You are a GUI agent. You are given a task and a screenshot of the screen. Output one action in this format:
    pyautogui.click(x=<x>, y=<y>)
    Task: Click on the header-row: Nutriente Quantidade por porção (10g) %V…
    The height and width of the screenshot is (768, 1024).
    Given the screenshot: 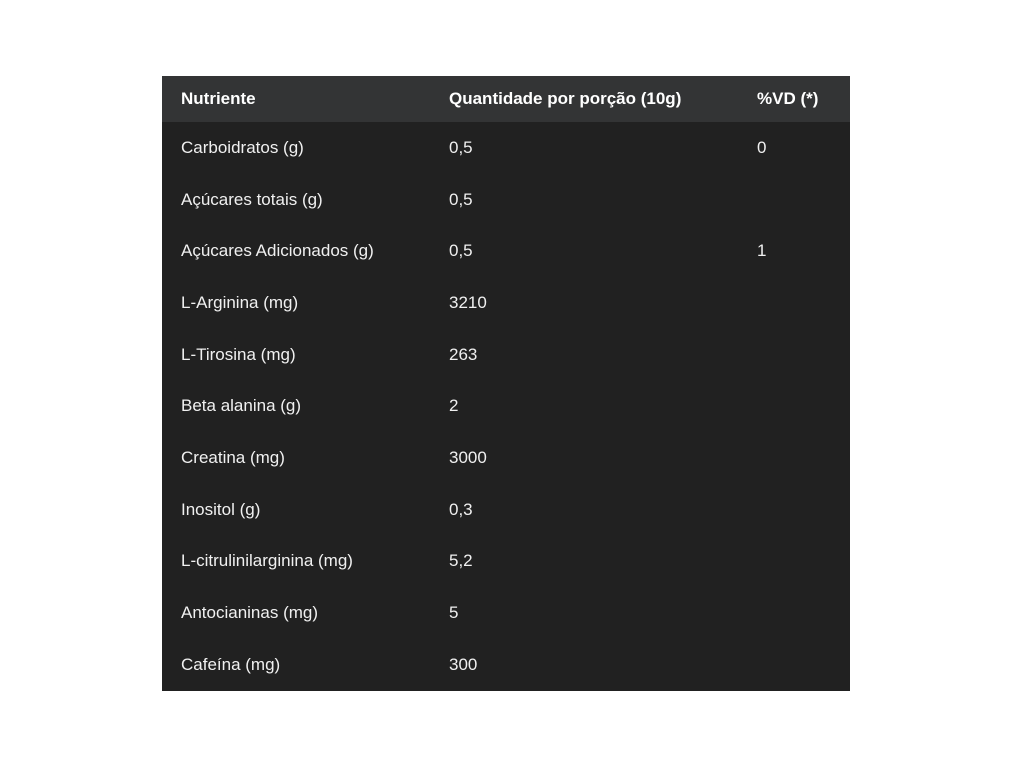 What is the action you would take?
    pyautogui.click(x=506, y=99)
    